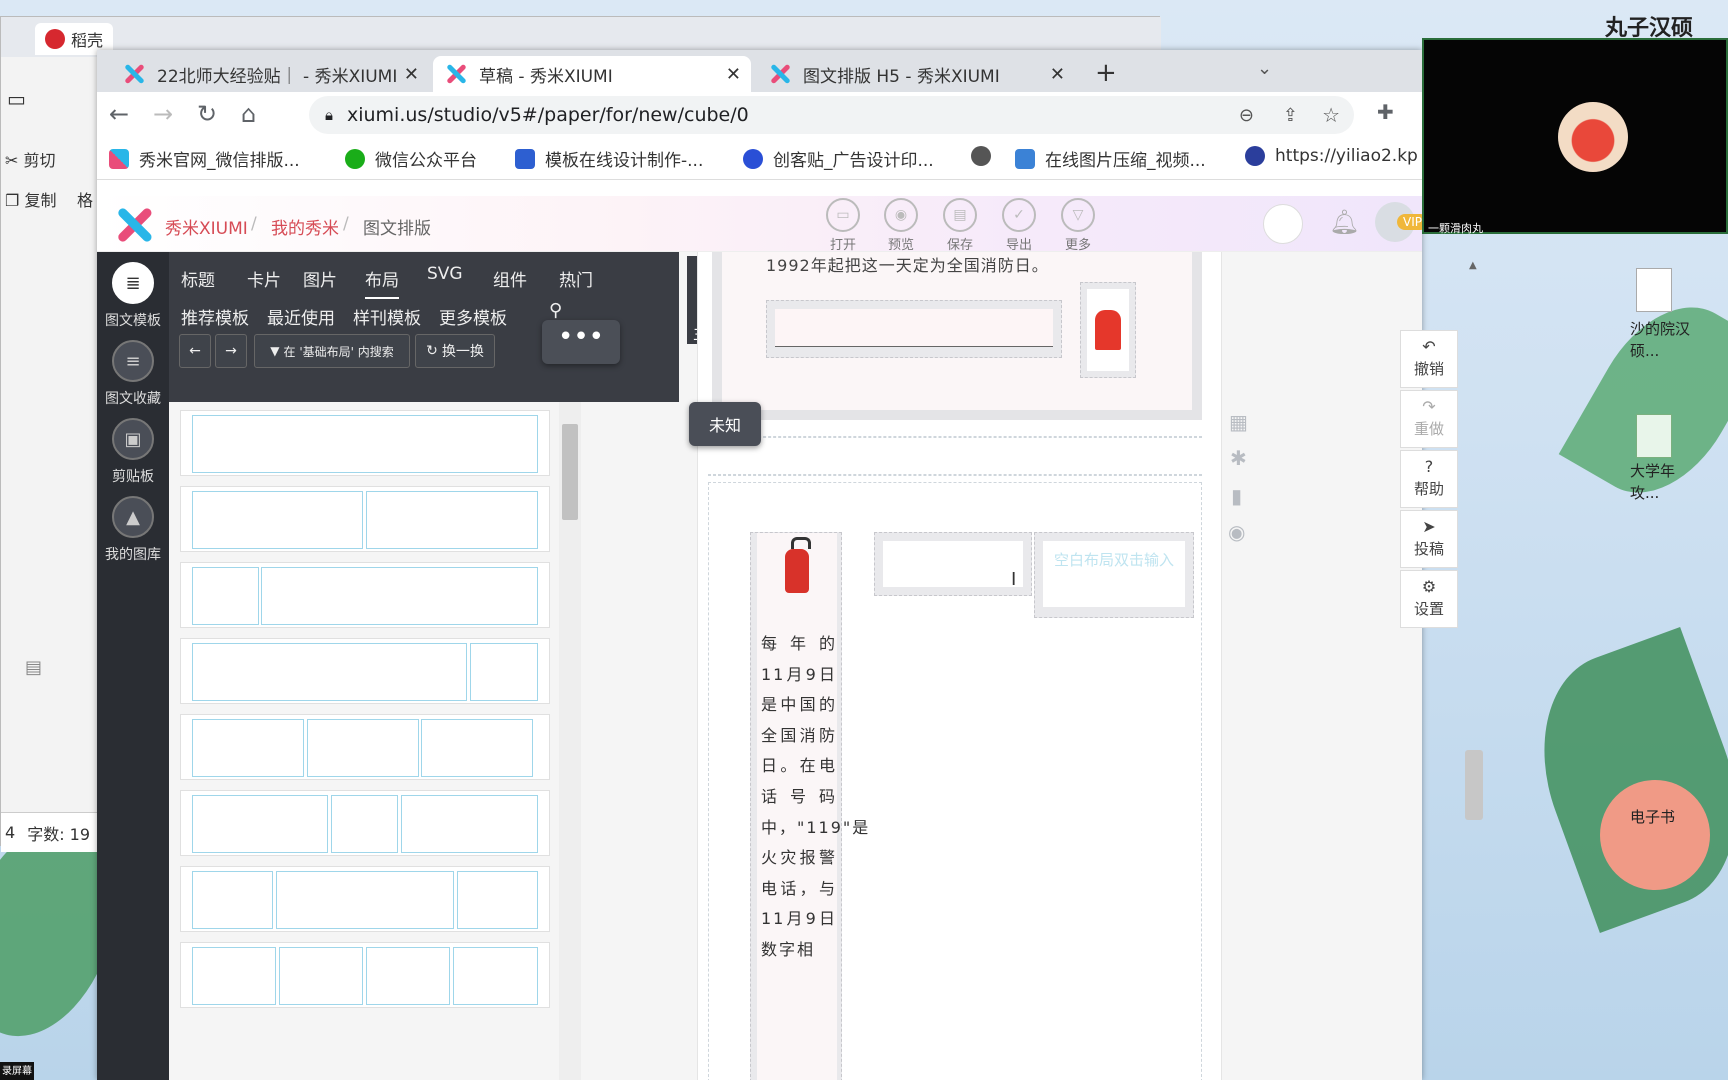 The image size is (1728, 1080). Describe the element at coordinates (1385, 112) in the screenshot. I see `extensions-icon: ✚` at that location.